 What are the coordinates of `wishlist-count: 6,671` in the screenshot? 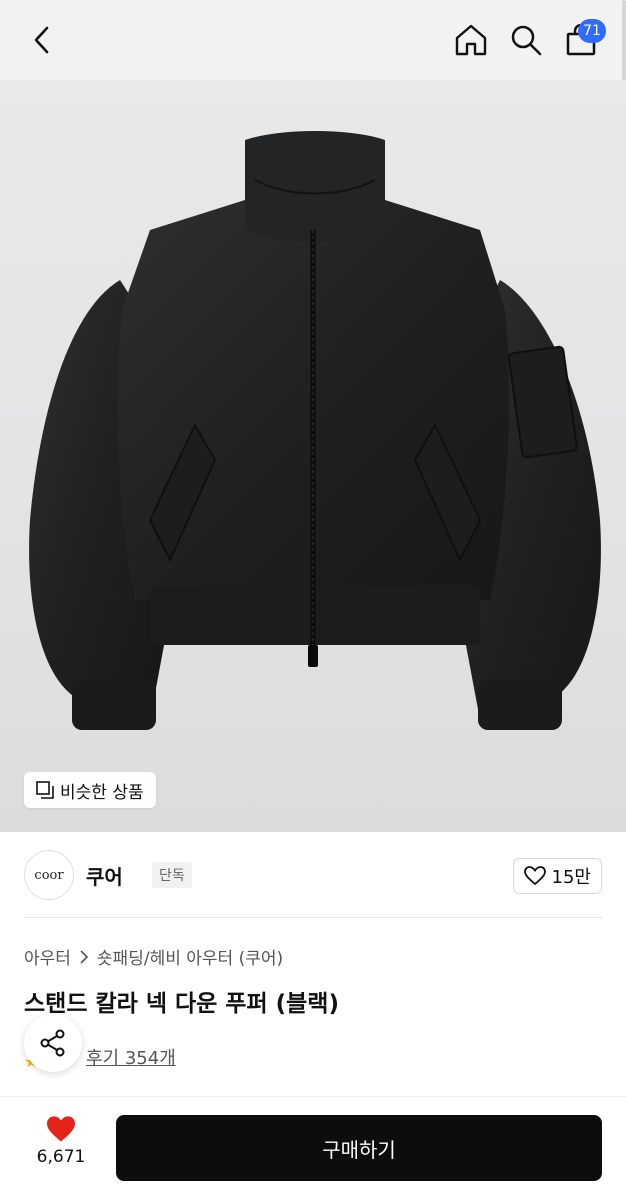 It's located at (61, 1157).